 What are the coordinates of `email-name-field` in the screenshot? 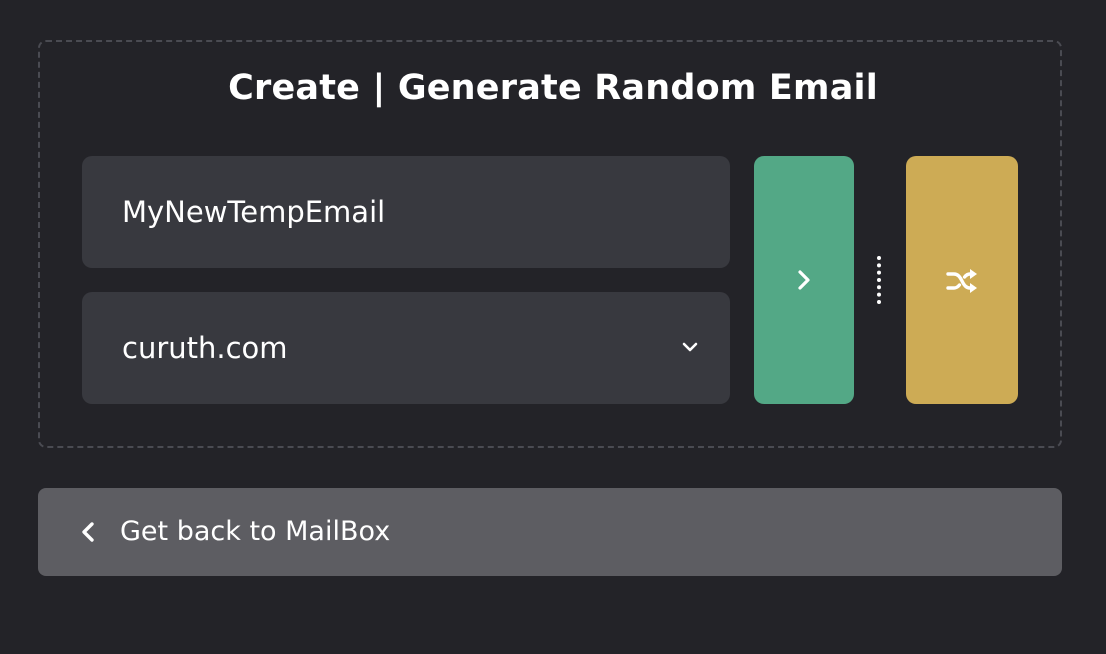 It's located at (406, 212).